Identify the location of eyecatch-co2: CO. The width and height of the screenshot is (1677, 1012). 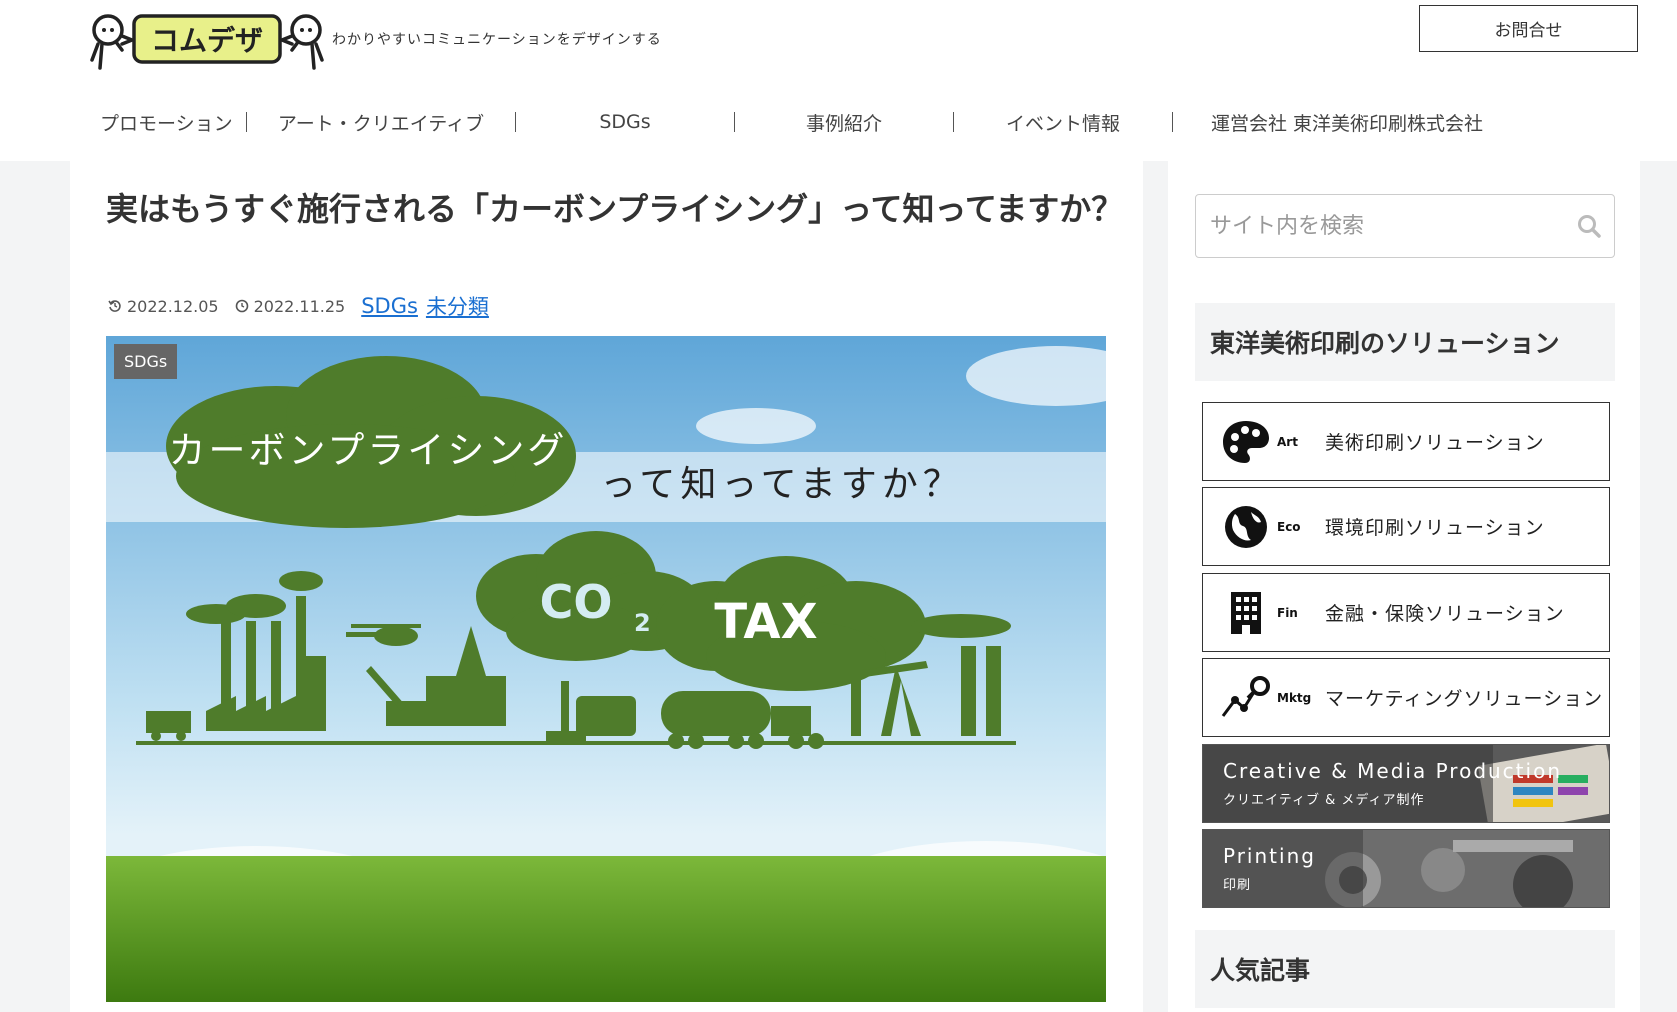
(576, 602).